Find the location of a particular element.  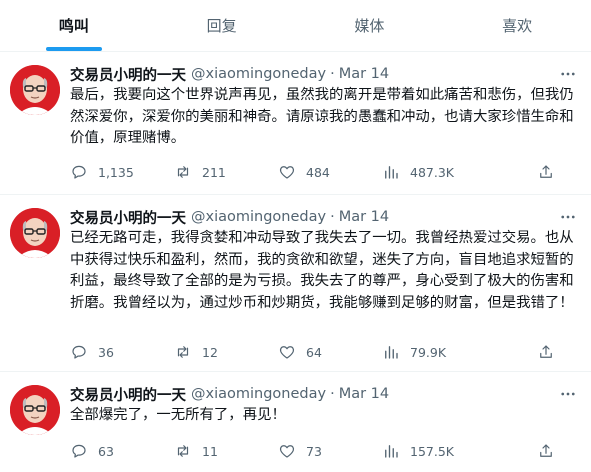

like-button: 64 is located at coordinates (330, 352).